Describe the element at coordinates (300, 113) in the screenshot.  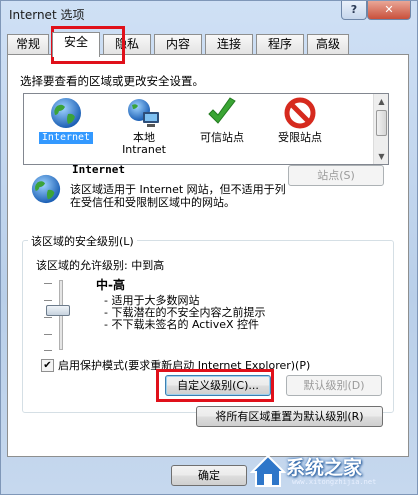
I see `restricted-icon` at that location.